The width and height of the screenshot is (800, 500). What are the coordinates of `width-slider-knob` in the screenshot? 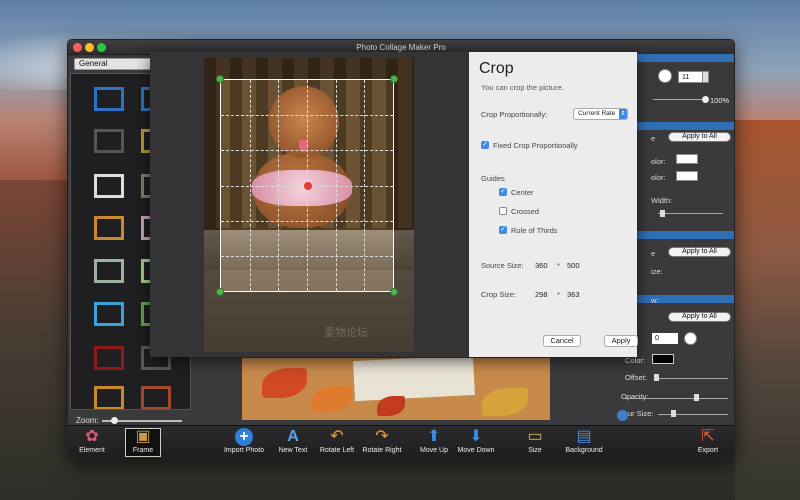 It's located at (662, 213).